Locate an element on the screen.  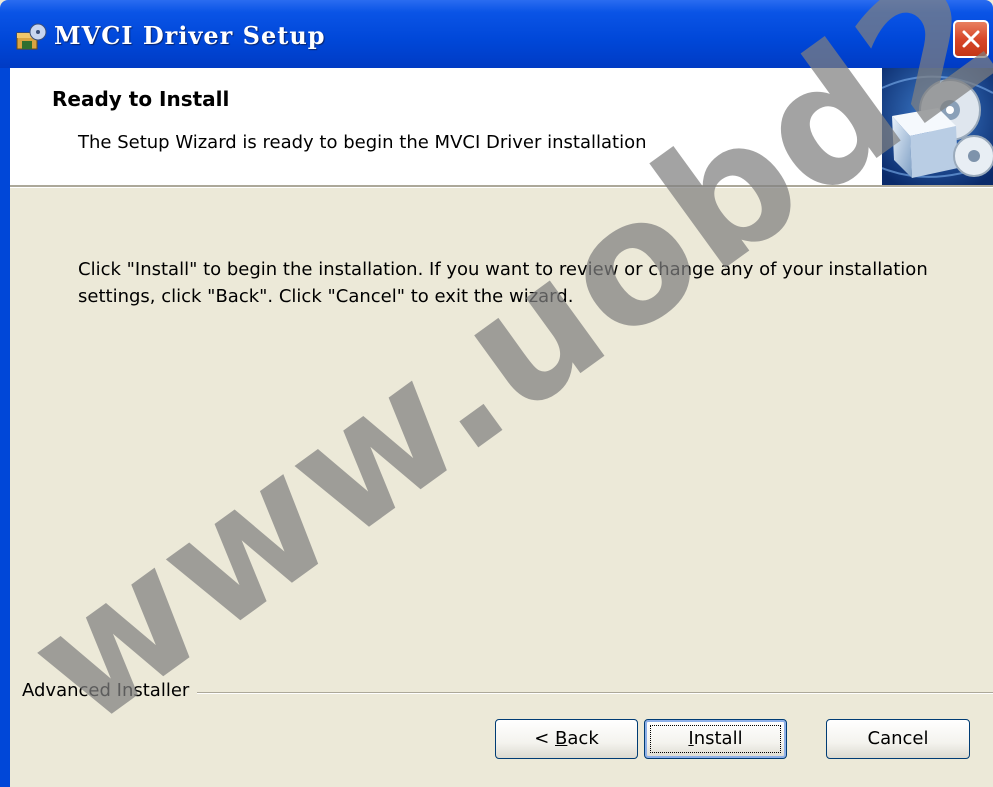
close-button is located at coordinates (971, 39).